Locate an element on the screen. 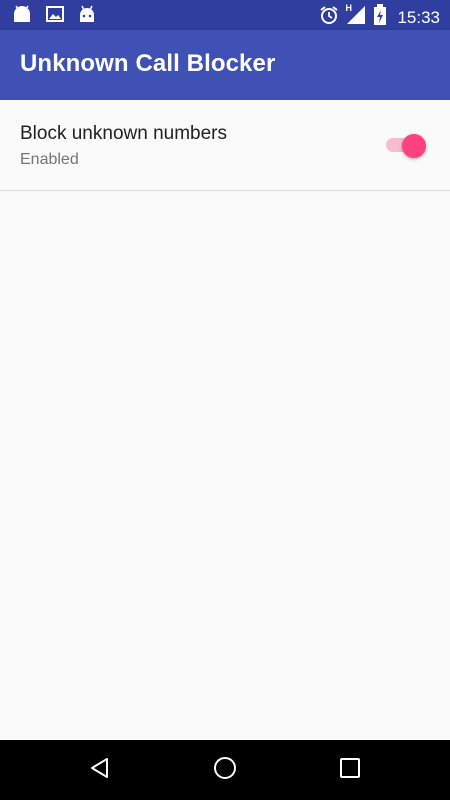 The image size is (450, 800). home-button is located at coordinates (225, 770).